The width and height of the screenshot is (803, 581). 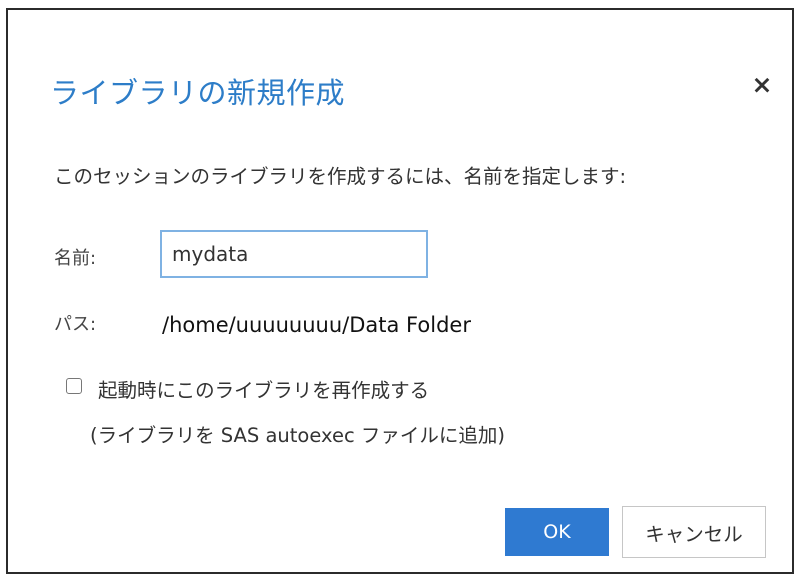 I want to click on close-icon: ×, so click(x=762, y=84).